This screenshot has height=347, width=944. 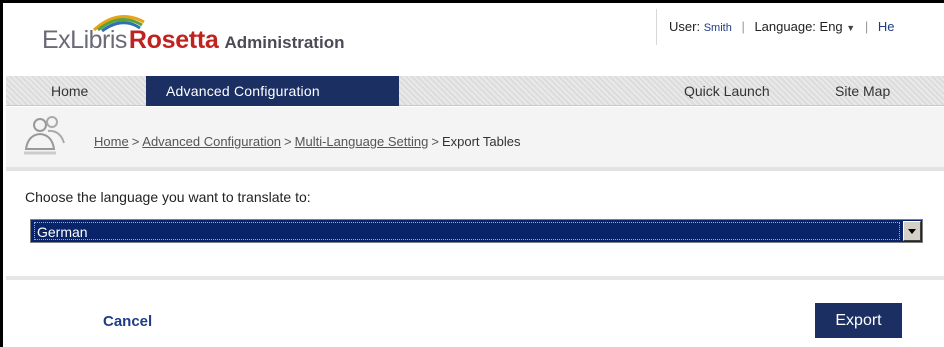 What do you see at coordinates (475, 278) in the screenshot?
I see `divider` at bounding box center [475, 278].